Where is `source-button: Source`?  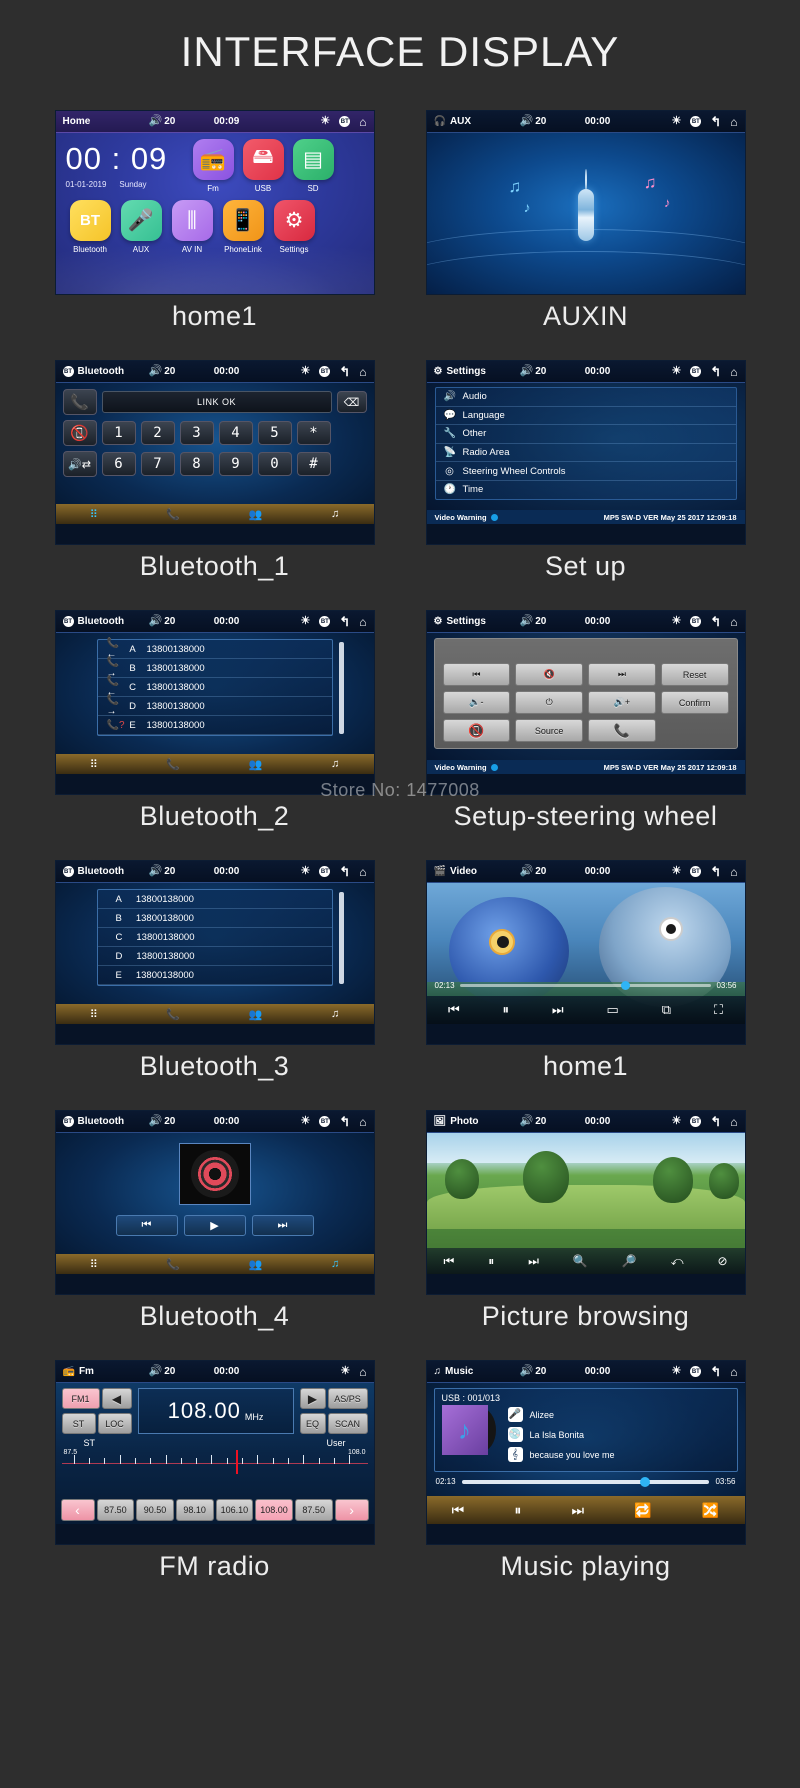
source-button: Source is located at coordinates (549, 730).